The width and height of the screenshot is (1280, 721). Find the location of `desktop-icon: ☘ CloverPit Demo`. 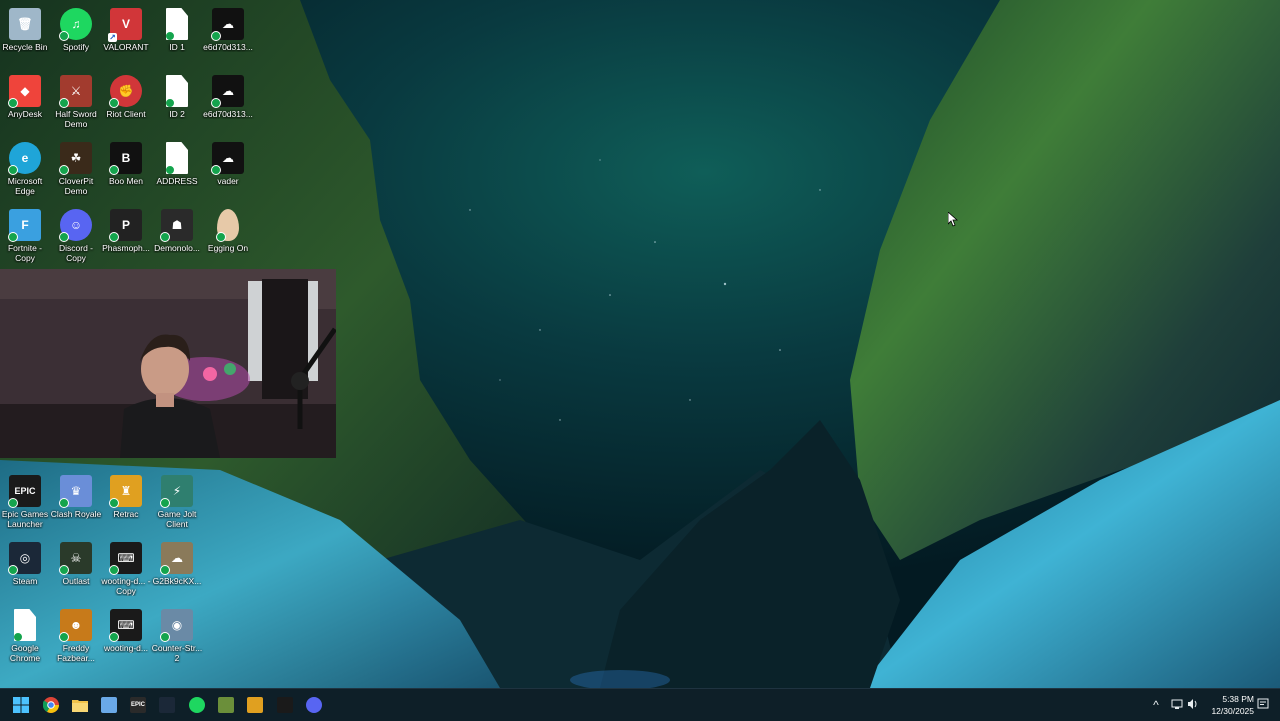

desktop-icon: ☘ CloverPit Demo is located at coordinates (76, 168).